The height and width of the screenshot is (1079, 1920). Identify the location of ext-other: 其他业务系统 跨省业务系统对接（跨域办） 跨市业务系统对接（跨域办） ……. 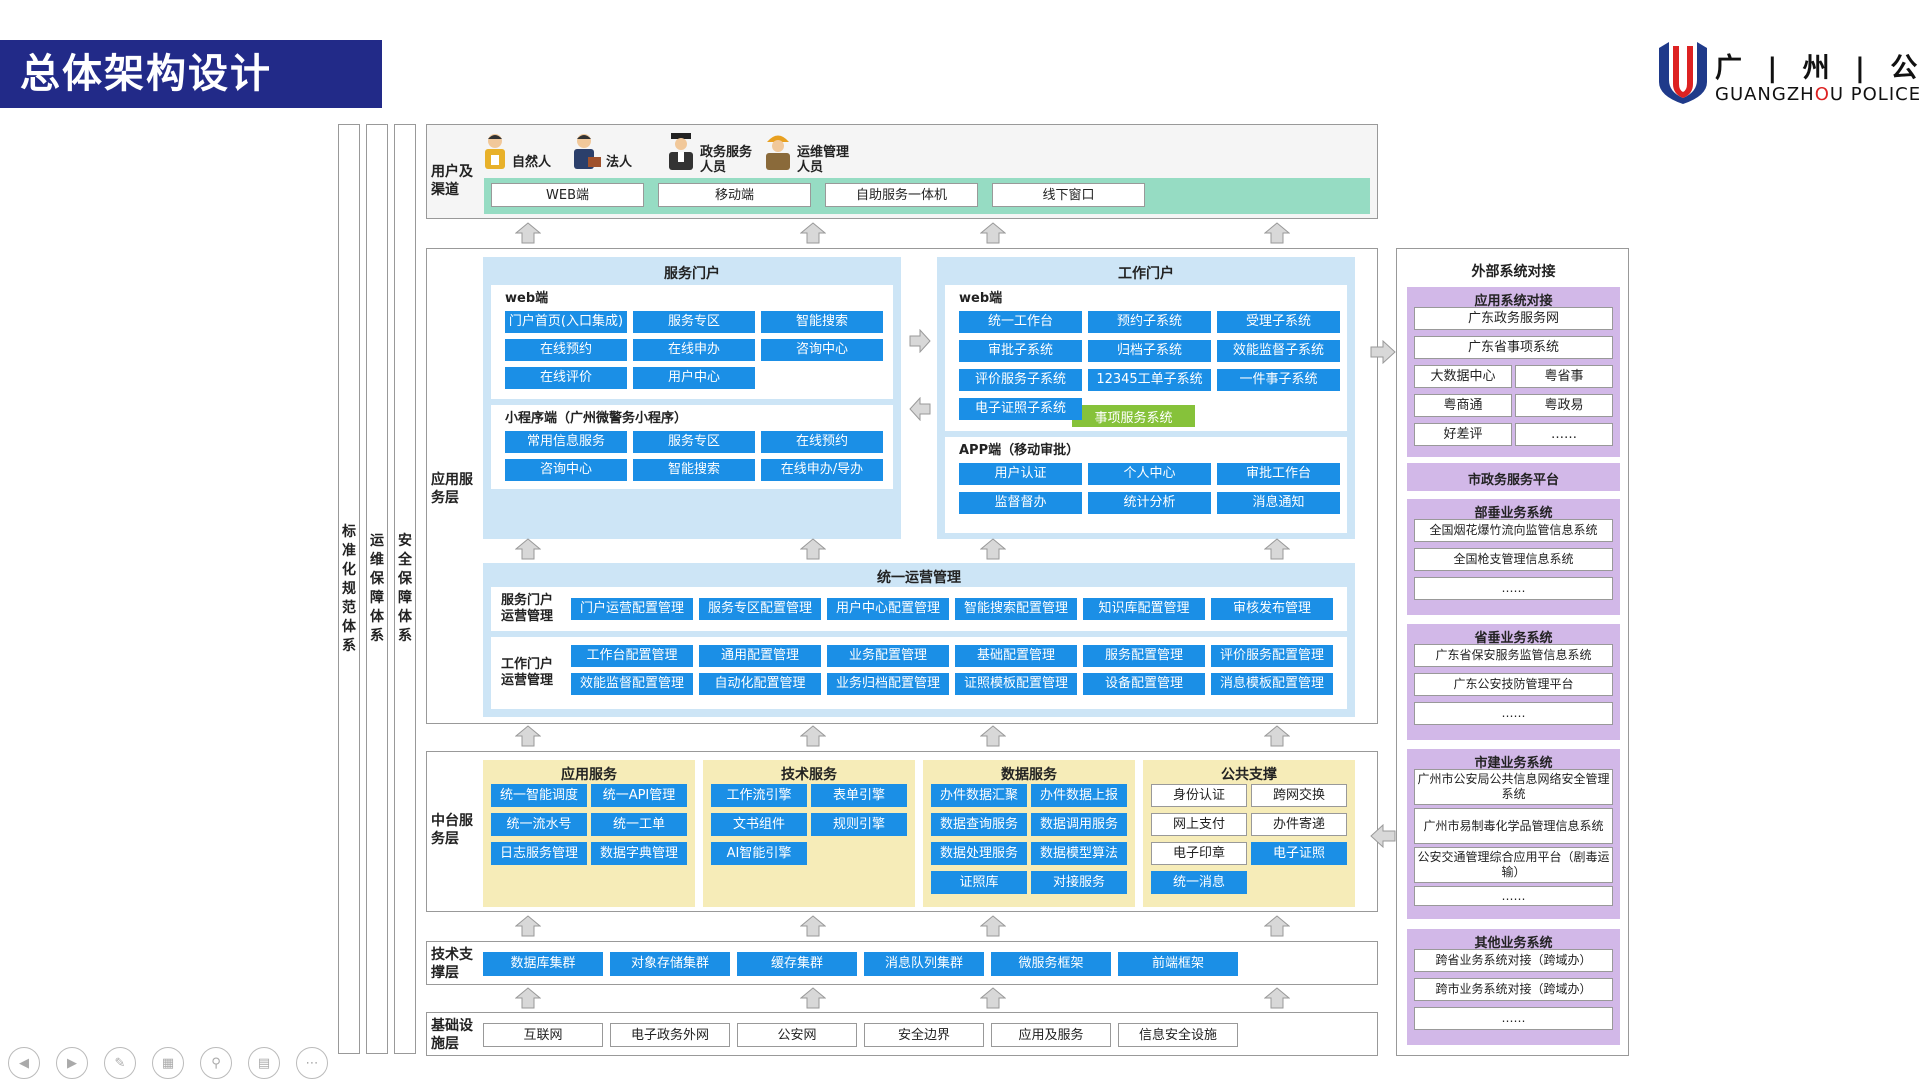
(1513, 987).